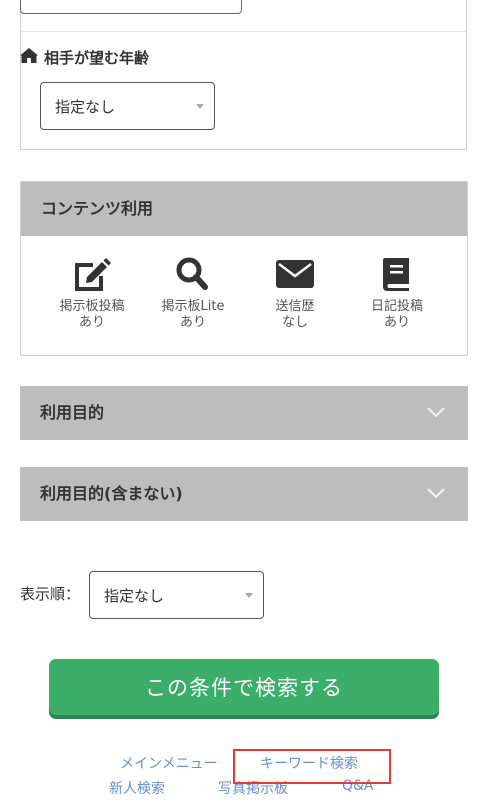 Image resolution: width=500 pixels, height=800 pixels. I want to click on accordion-title: 利用目的(含まない), so click(111, 493).